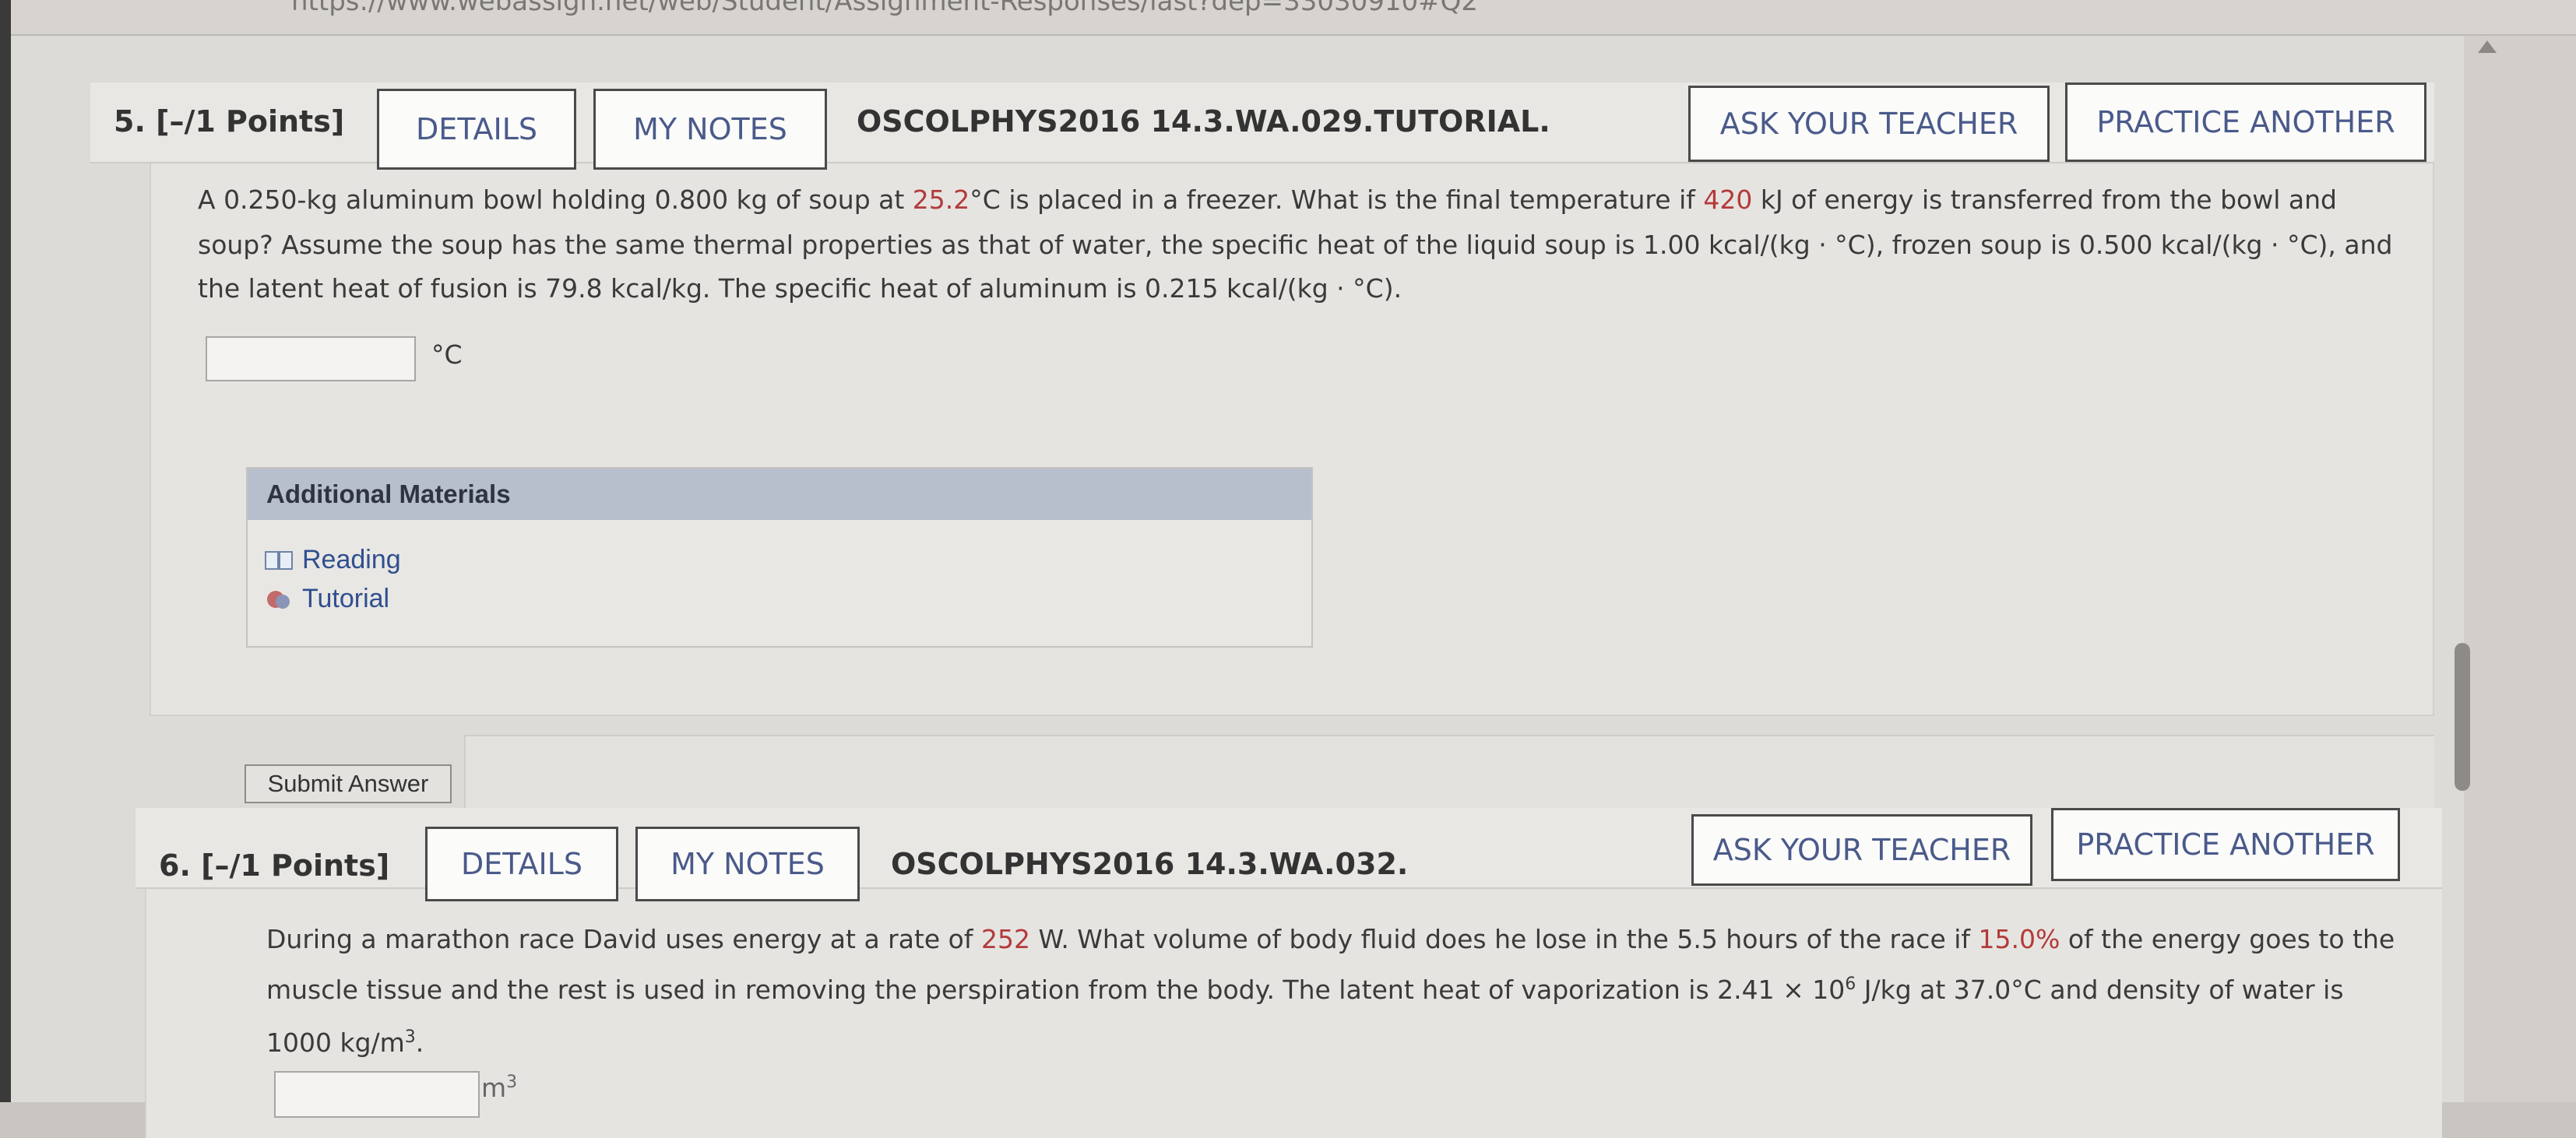 This screenshot has width=2576, height=1138. Describe the element at coordinates (377, 1094) in the screenshot. I see `question-6-answer-input` at that location.